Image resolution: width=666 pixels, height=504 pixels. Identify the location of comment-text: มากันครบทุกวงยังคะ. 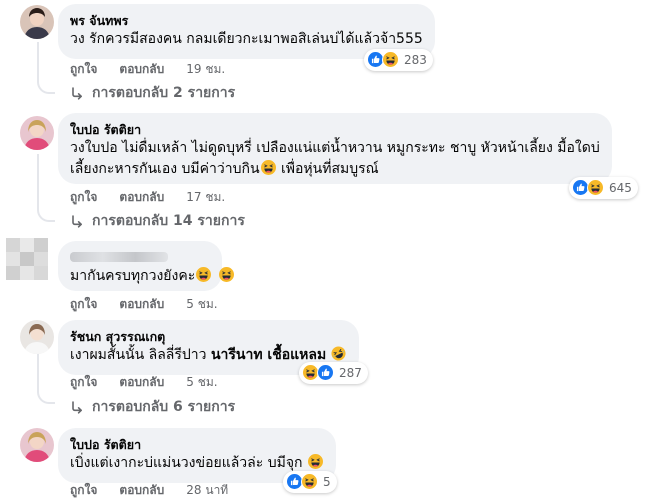
(133, 276).